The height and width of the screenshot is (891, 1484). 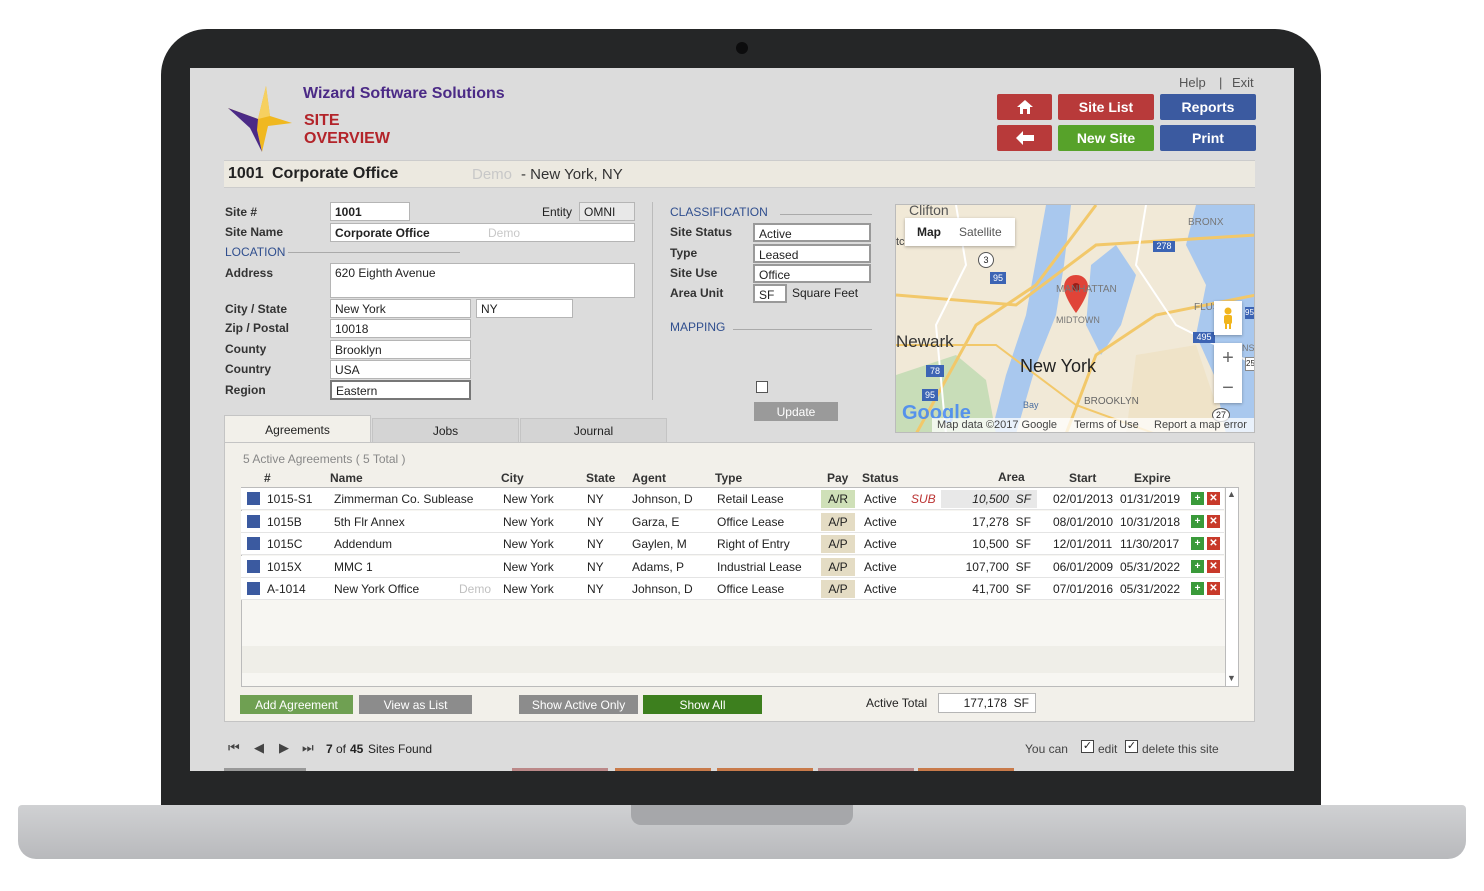 What do you see at coordinates (1231, 678) in the screenshot?
I see `scroll-down-icon: ▼` at bounding box center [1231, 678].